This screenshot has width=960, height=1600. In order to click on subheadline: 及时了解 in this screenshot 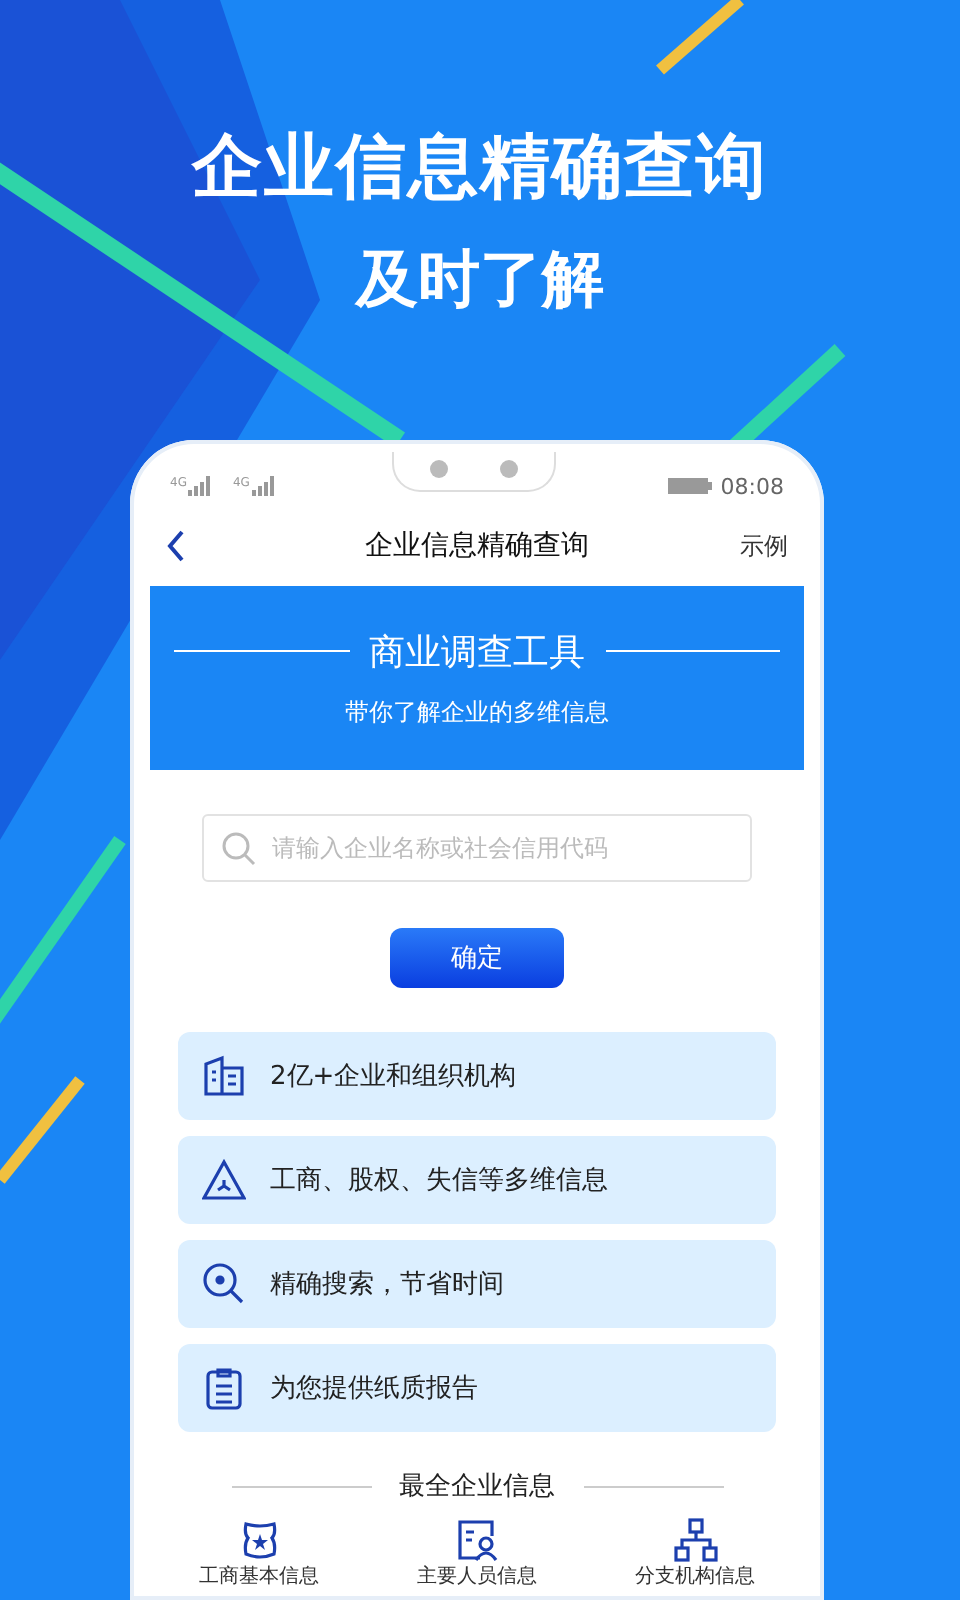, I will do `click(480, 281)`.